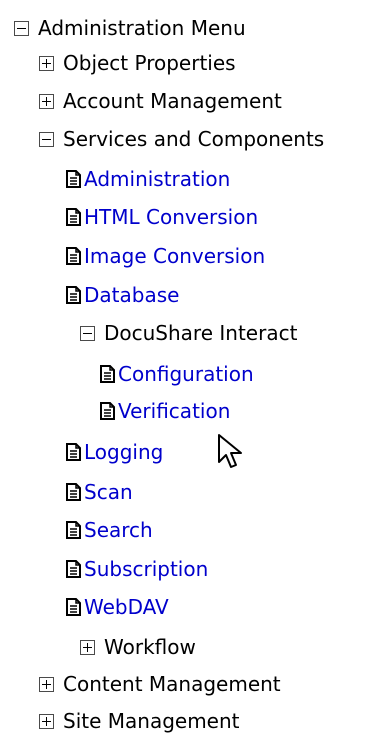 The height and width of the screenshot is (738, 380). I want to click on tree-node-account-management: Account Management, so click(160, 101).